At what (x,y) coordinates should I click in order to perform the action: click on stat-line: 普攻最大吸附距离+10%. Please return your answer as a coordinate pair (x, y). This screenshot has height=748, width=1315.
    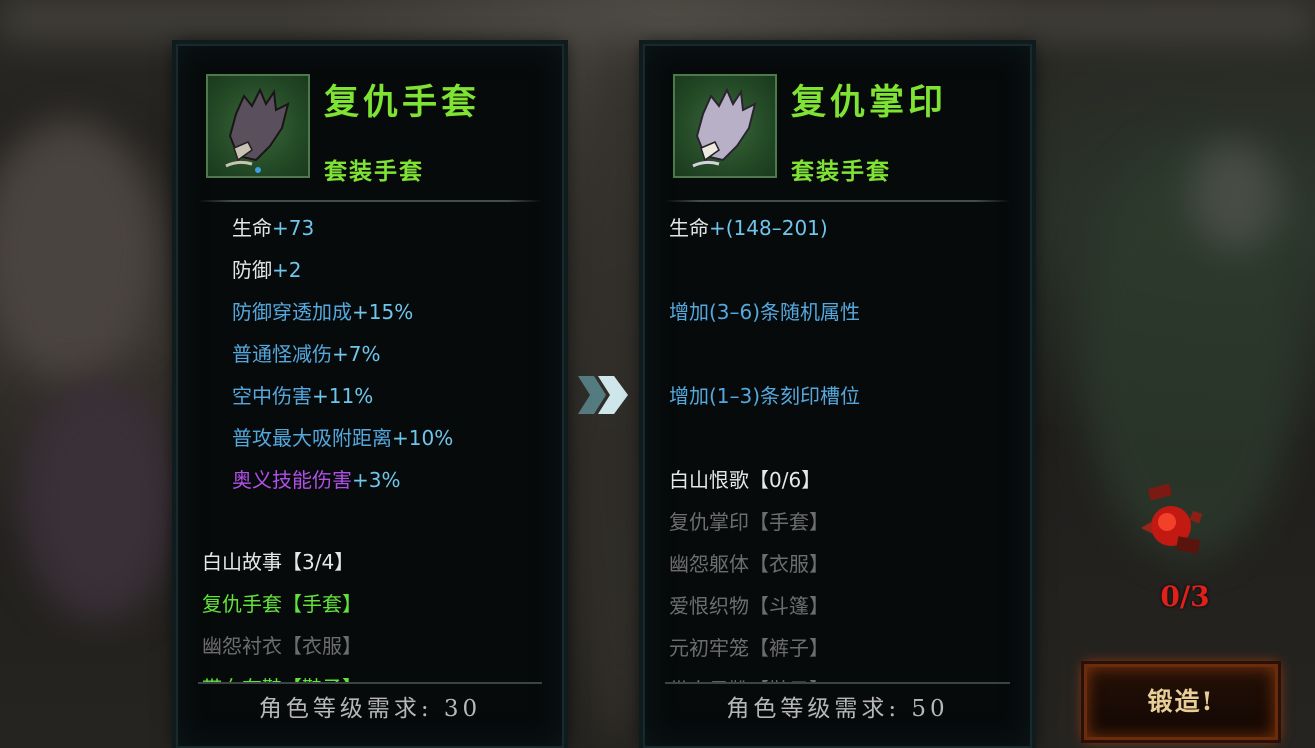
    Looking at the image, I should click on (343, 438).